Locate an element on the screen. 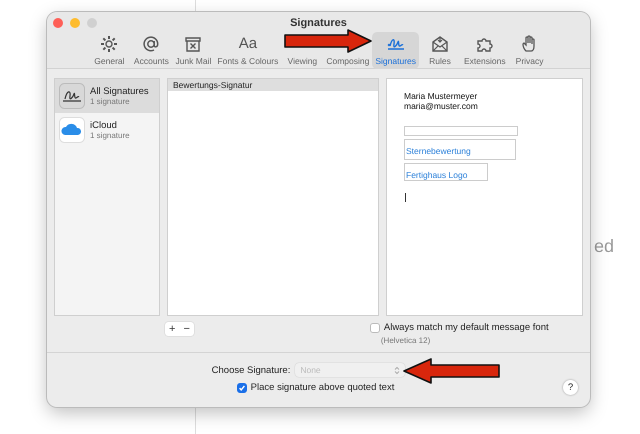 The width and height of the screenshot is (640, 434). toolbar-tab: Viewing is located at coordinates (302, 61).